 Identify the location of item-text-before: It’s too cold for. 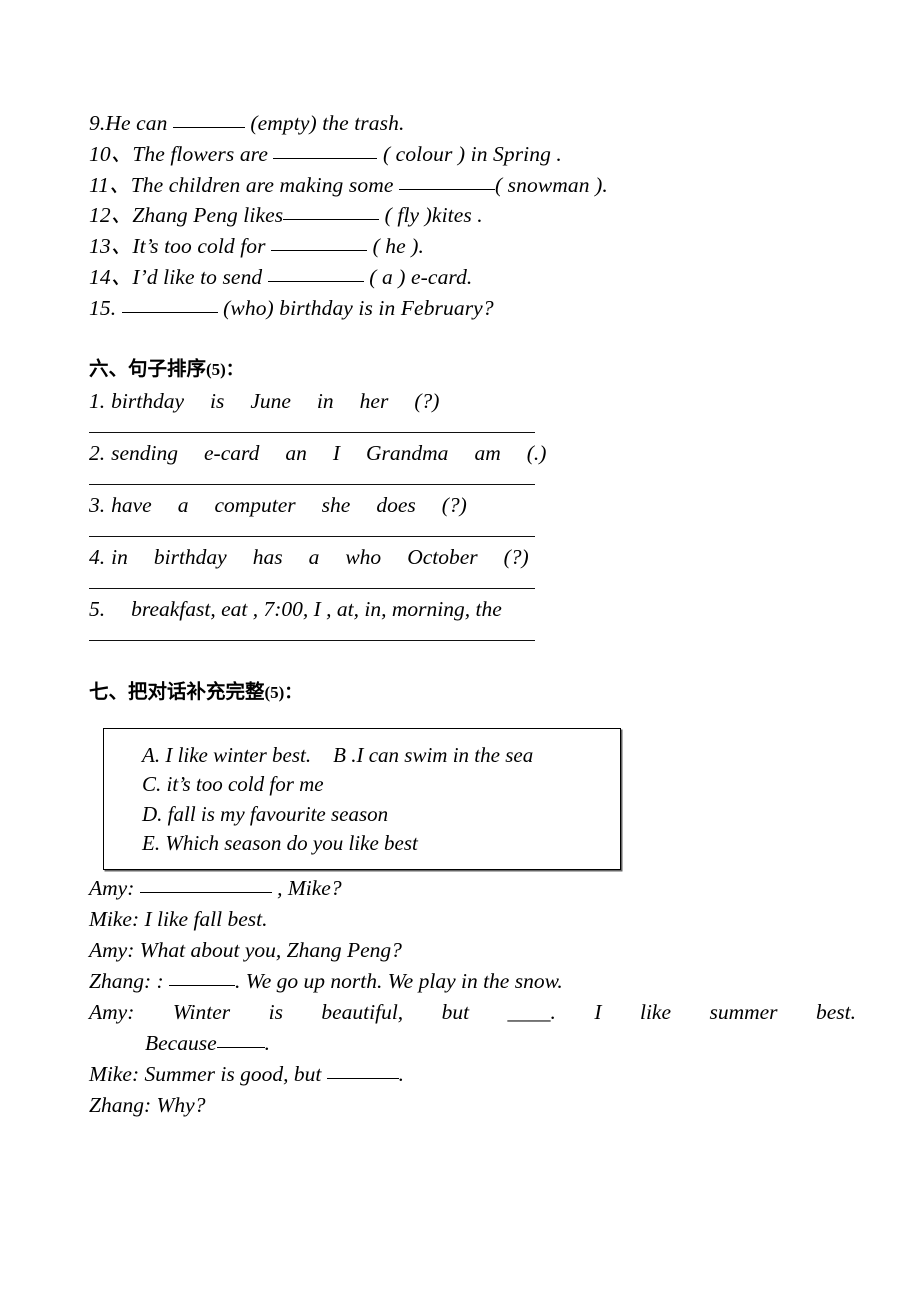
(202, 246).